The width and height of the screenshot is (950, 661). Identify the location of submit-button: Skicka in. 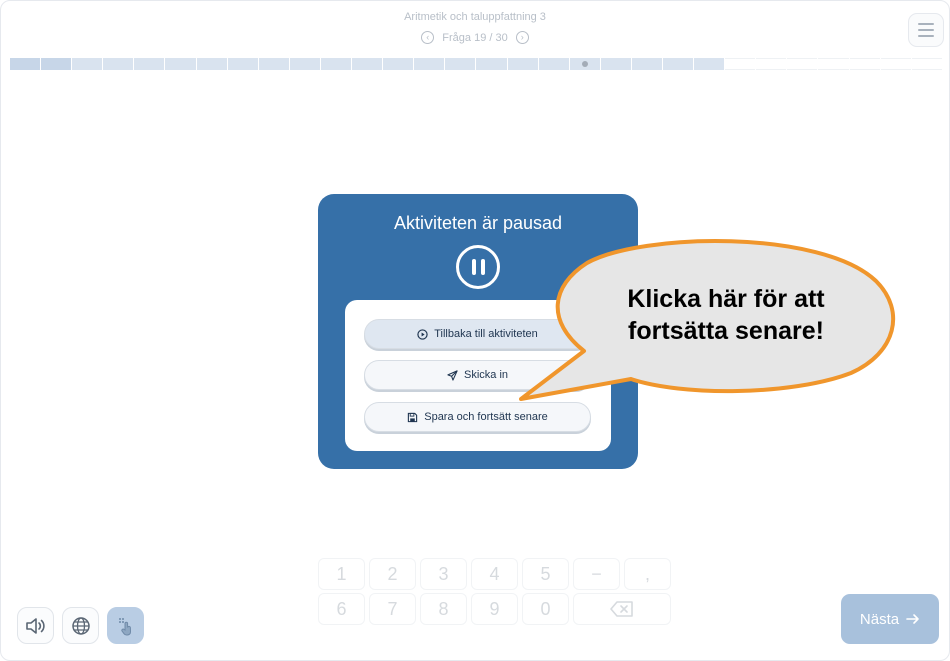
(477, 375).